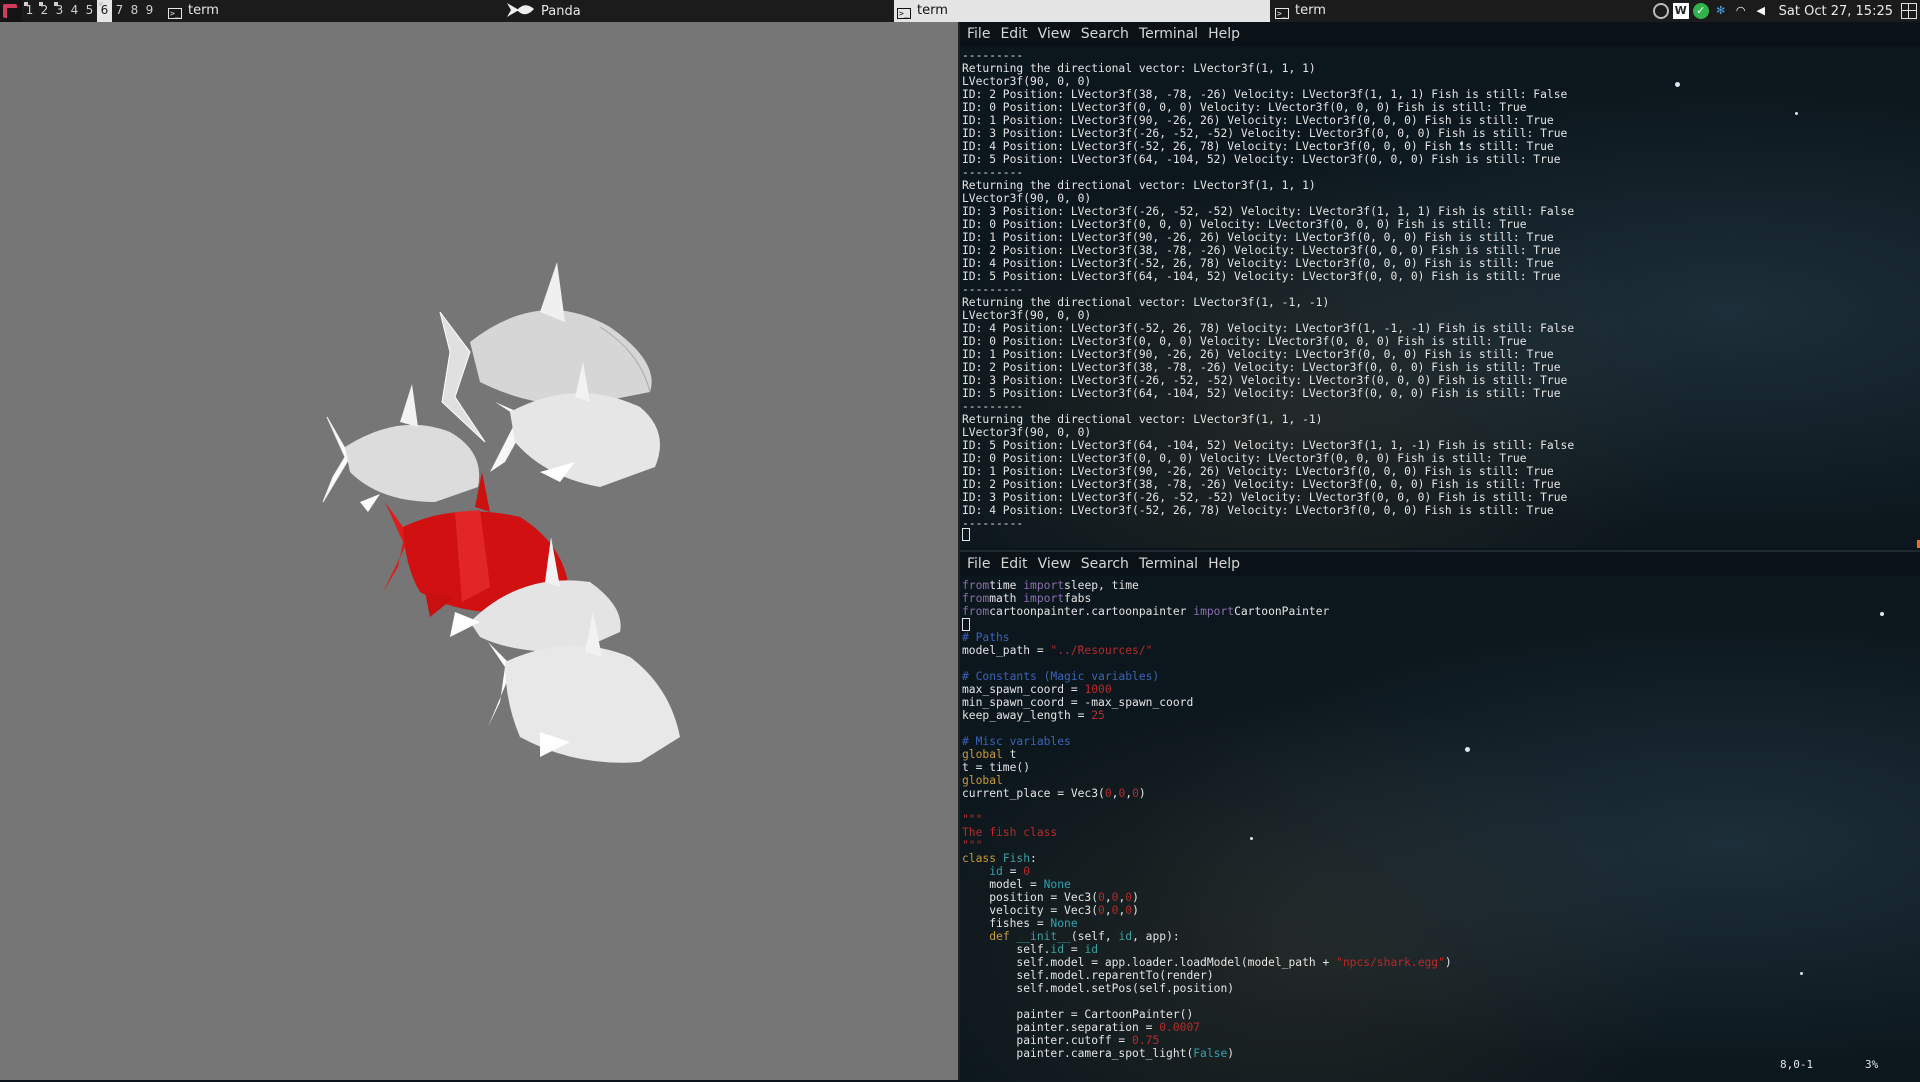  What do you see at coordinates (996, 871) in the screenshot?
I see `code-token: id` at bounding box center [996, 871].